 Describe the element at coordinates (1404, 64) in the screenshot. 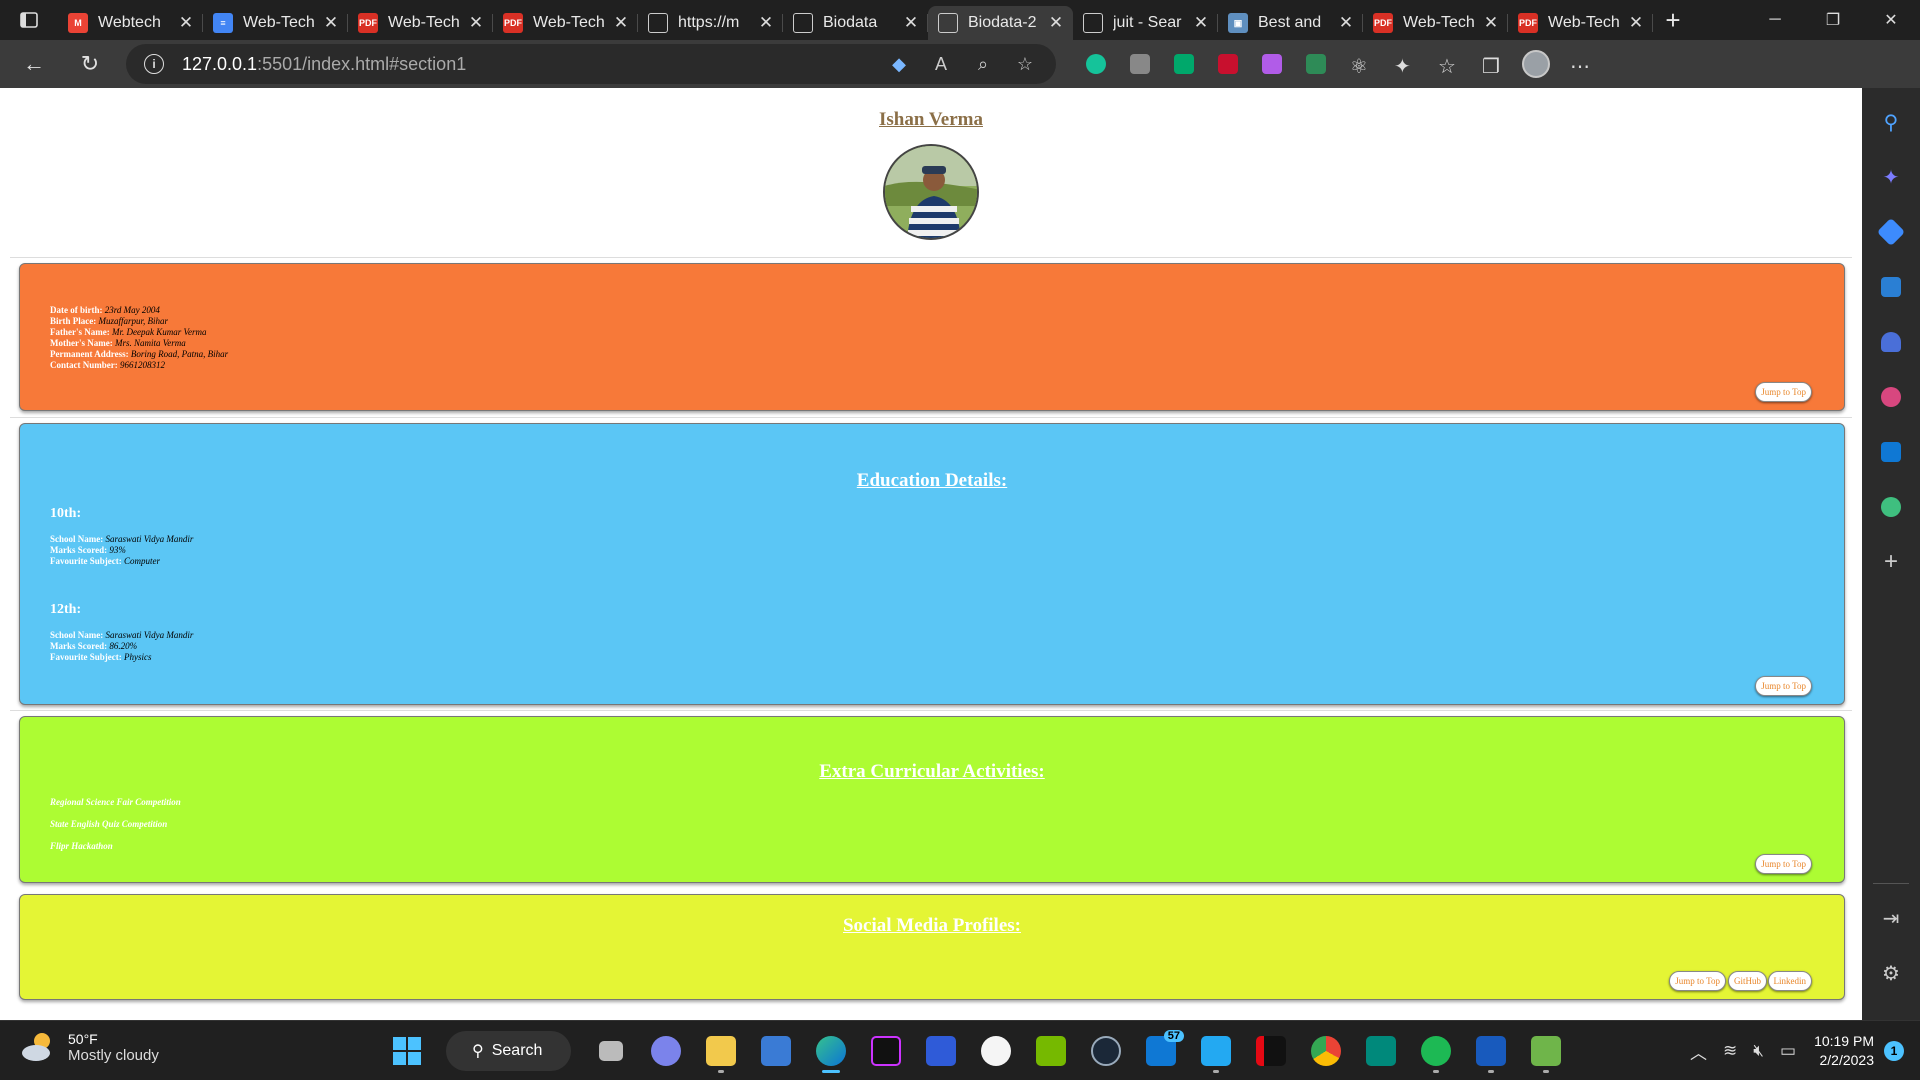

I see `extensions-icon: ✦` at that location.